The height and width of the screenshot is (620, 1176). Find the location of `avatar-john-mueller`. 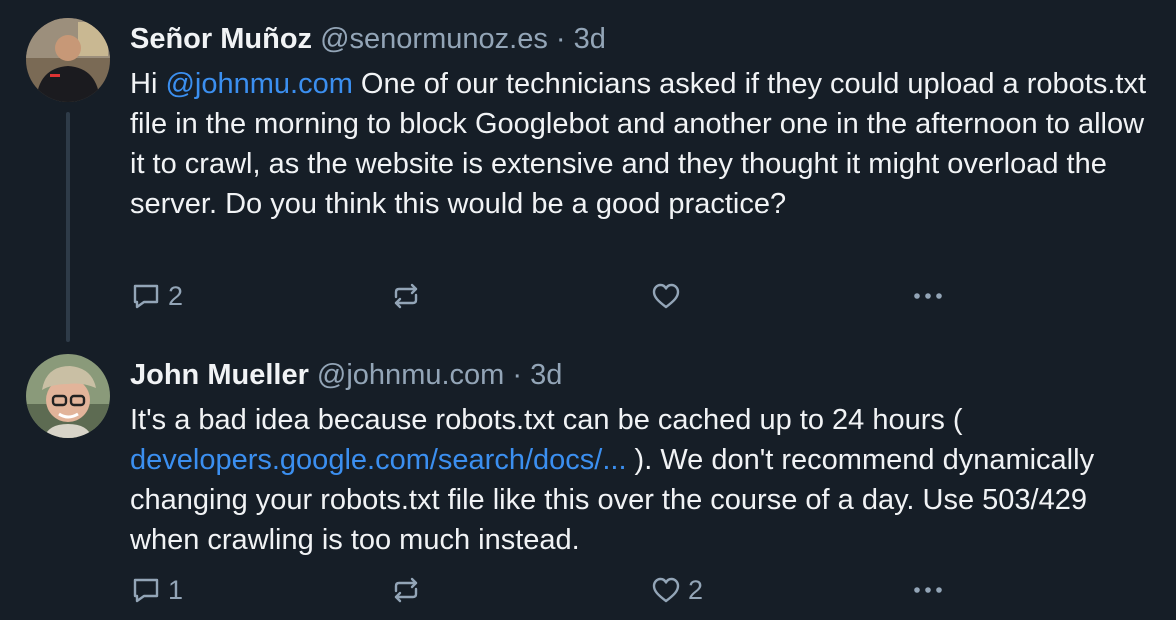

avatar-john-mueller is located at coordinates (68, 396).